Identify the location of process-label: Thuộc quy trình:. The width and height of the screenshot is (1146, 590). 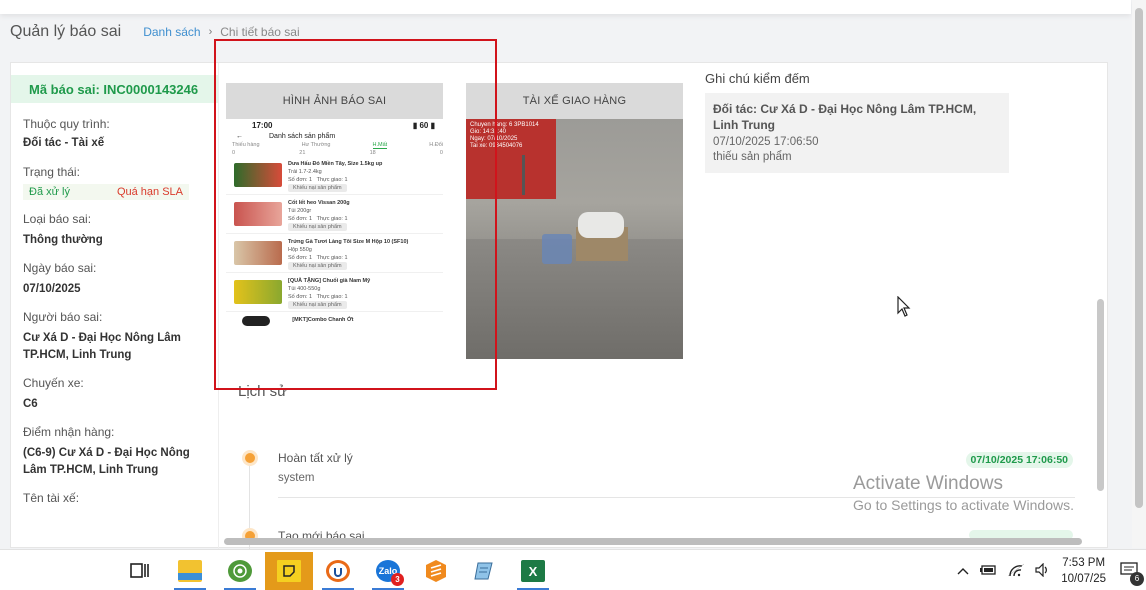
(66, 124).